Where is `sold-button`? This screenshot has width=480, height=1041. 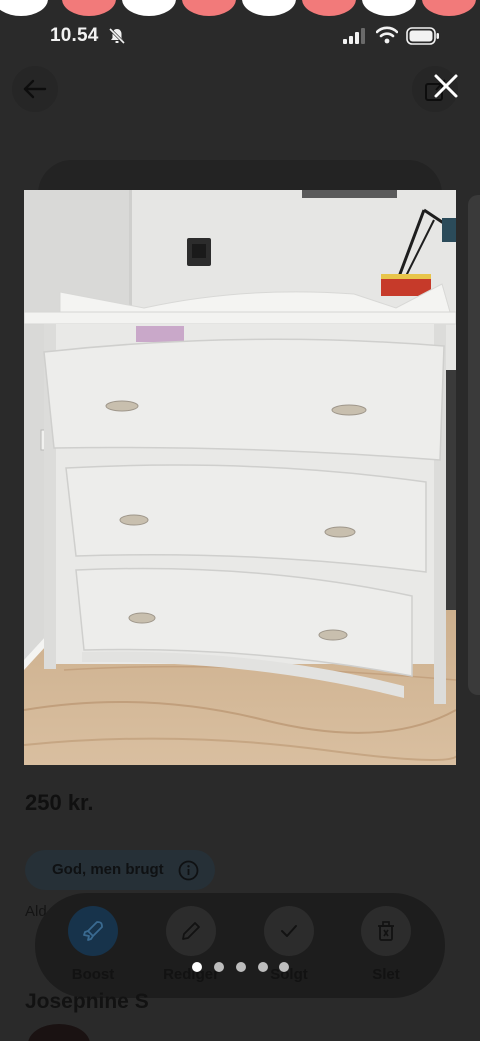
sold-button is located at coordinates (289, 931).